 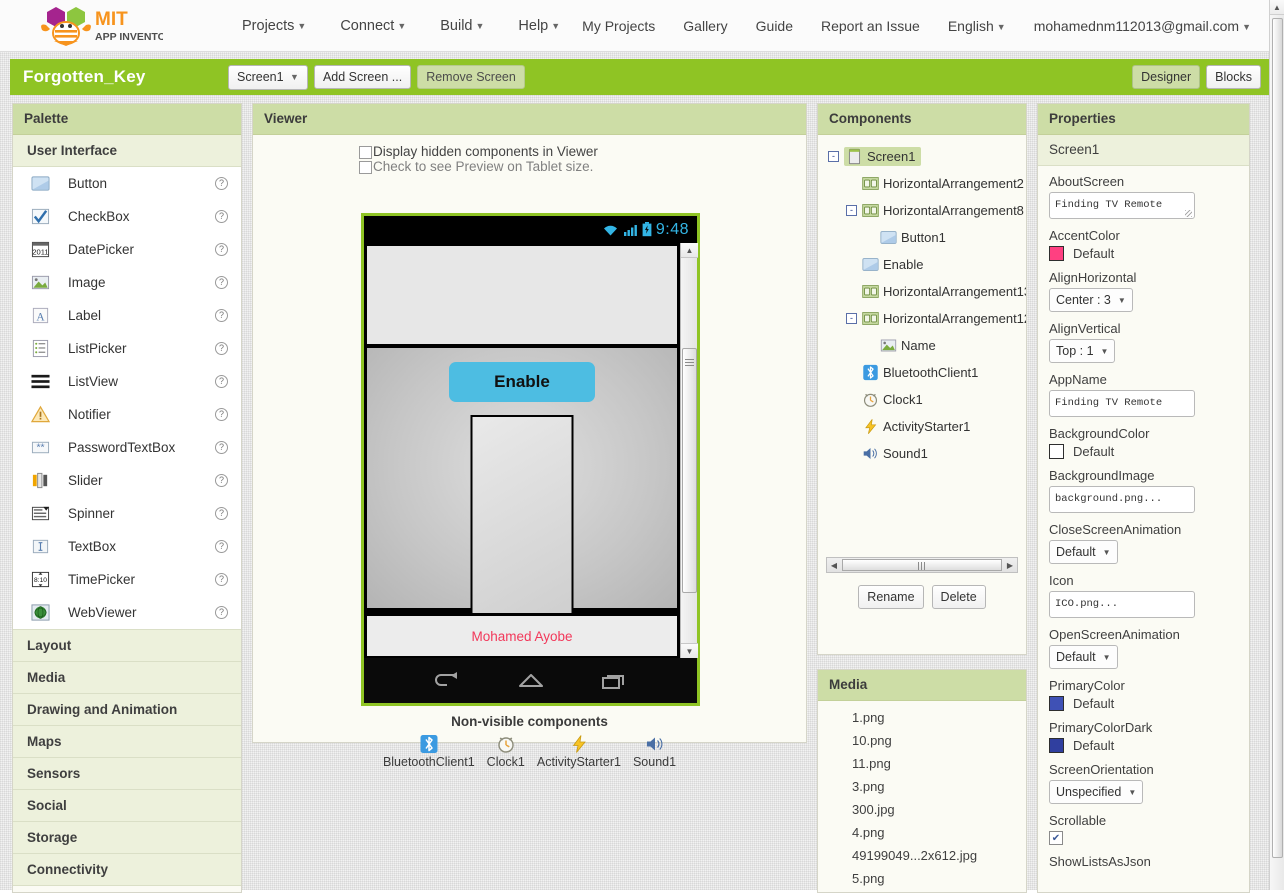 I want to click on page-scrollbar: ▲, so click(x=1276, y=445).